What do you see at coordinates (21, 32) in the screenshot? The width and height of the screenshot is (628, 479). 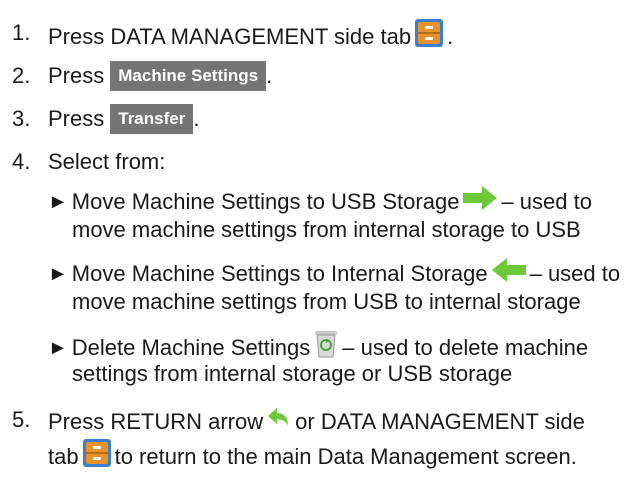 I see `step-number: 1.` at bounding box center [21, 32].